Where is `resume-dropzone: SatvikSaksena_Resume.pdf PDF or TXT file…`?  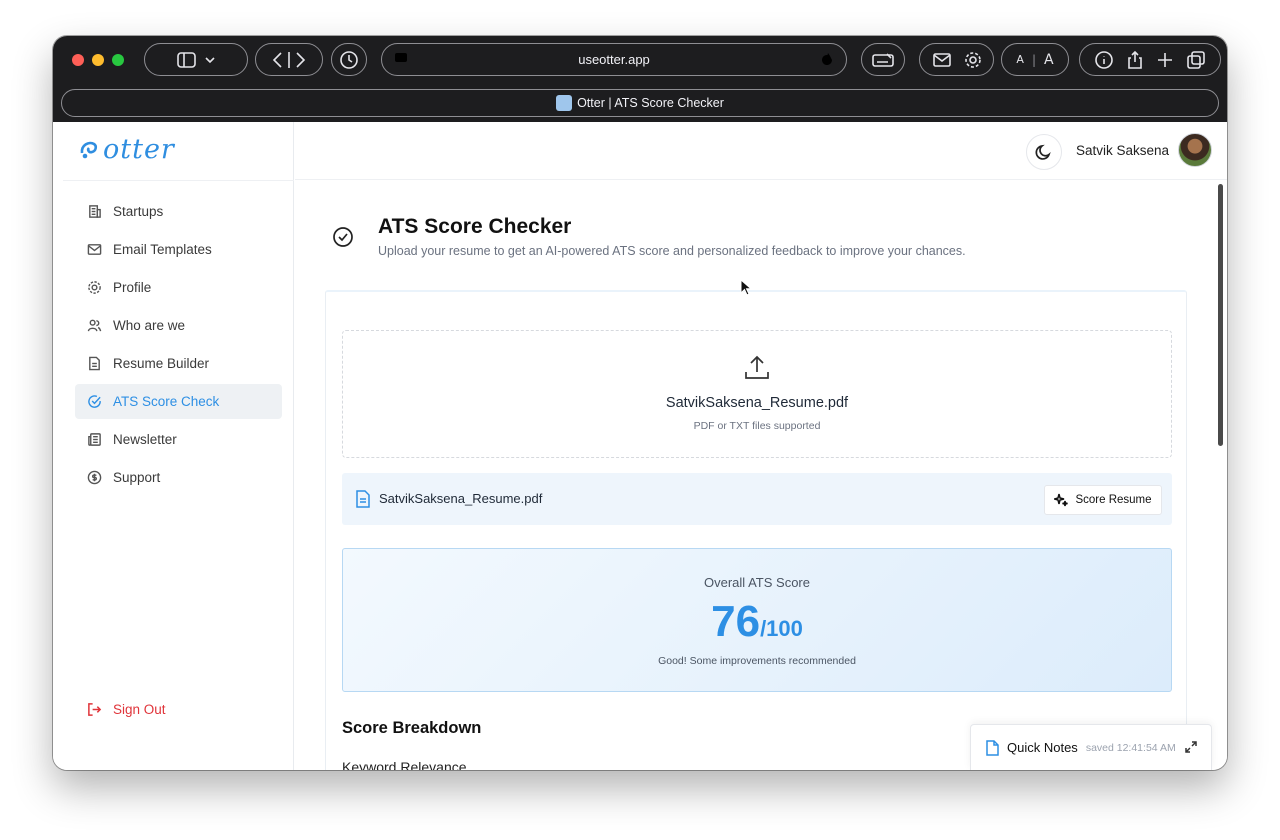 resume-dropzone: SatvikSaksena_Resume.pdf PDF or TXT file… is located at coordinates (757, 394).